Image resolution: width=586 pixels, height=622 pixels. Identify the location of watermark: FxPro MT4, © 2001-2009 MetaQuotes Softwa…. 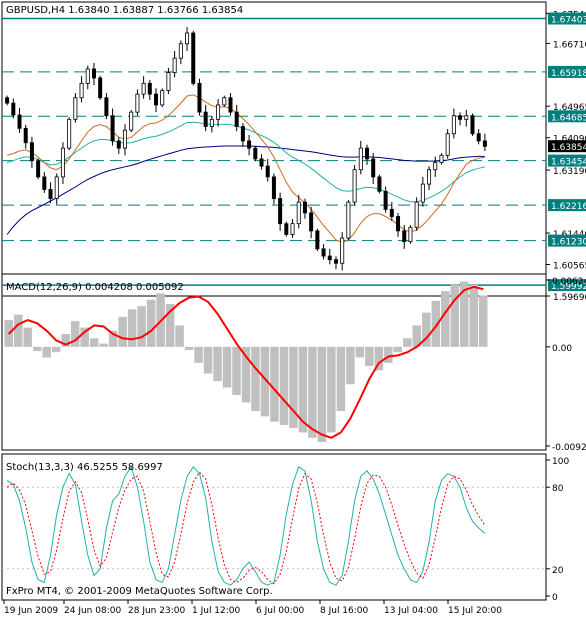
(139, 591).